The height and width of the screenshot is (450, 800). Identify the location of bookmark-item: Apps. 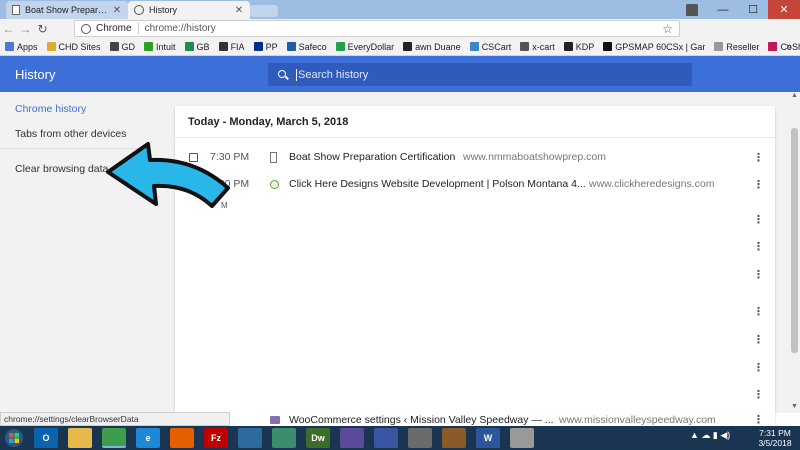
(21, 47).